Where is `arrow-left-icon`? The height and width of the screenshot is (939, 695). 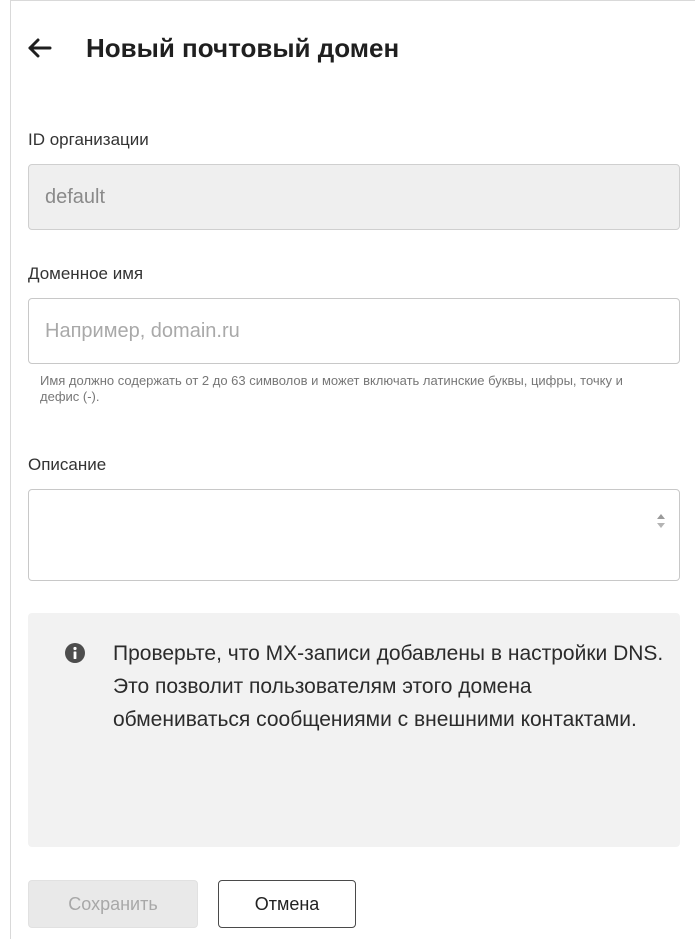 arrow-left-icon is located at coordinates (46, 48).